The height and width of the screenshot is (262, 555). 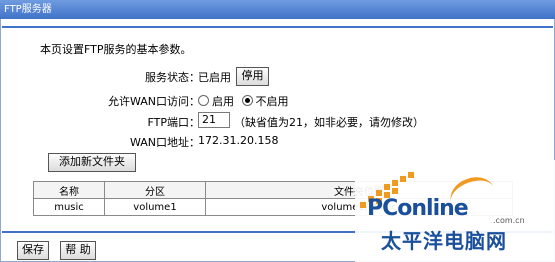 I want to click on wan-address-value: 172.31.20.158, so click(x=238, y=140).